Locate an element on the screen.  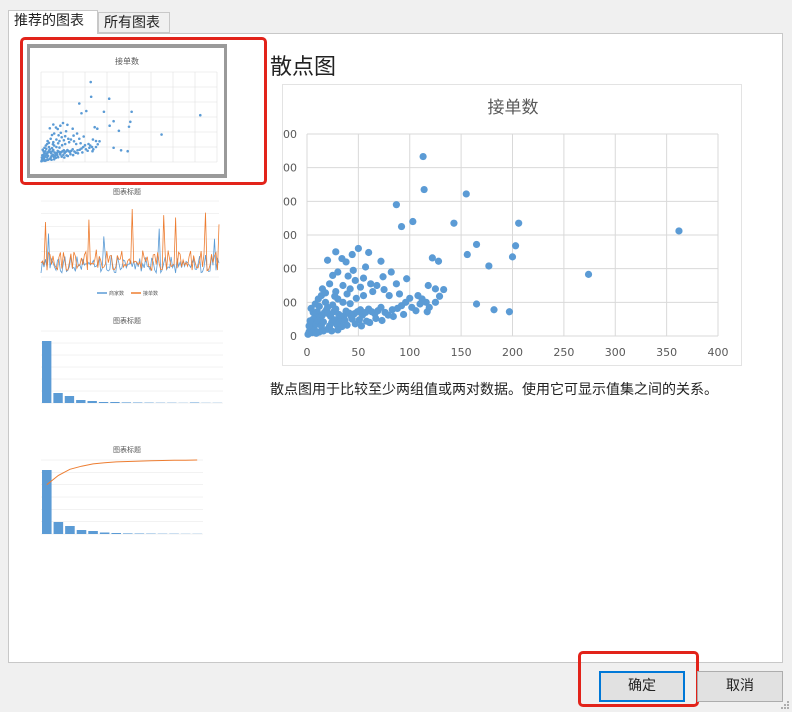
thumbnail-histogram-title: 图表标题 is located at coordinates (127, 320).